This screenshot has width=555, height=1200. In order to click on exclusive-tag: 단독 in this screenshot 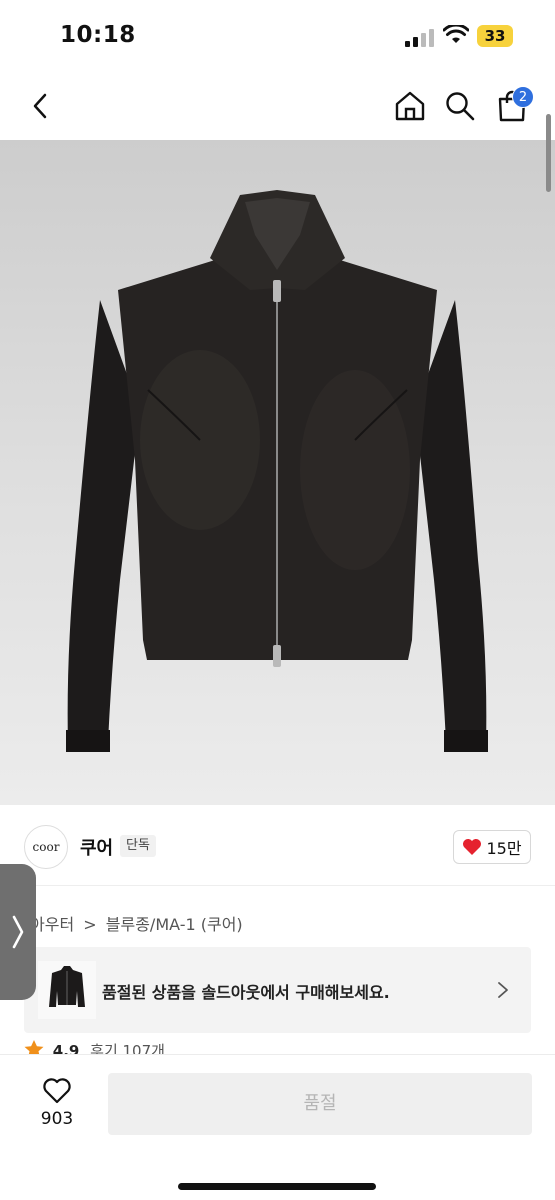, I will do `click(138, 846)`.